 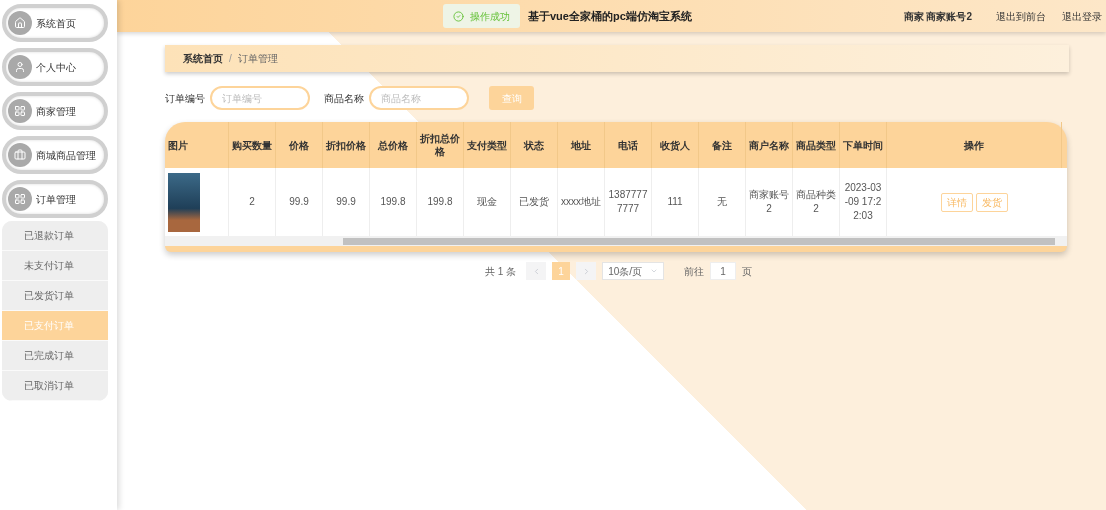 I want to click on field-label: 订单编号, so click(x=185, y=98).